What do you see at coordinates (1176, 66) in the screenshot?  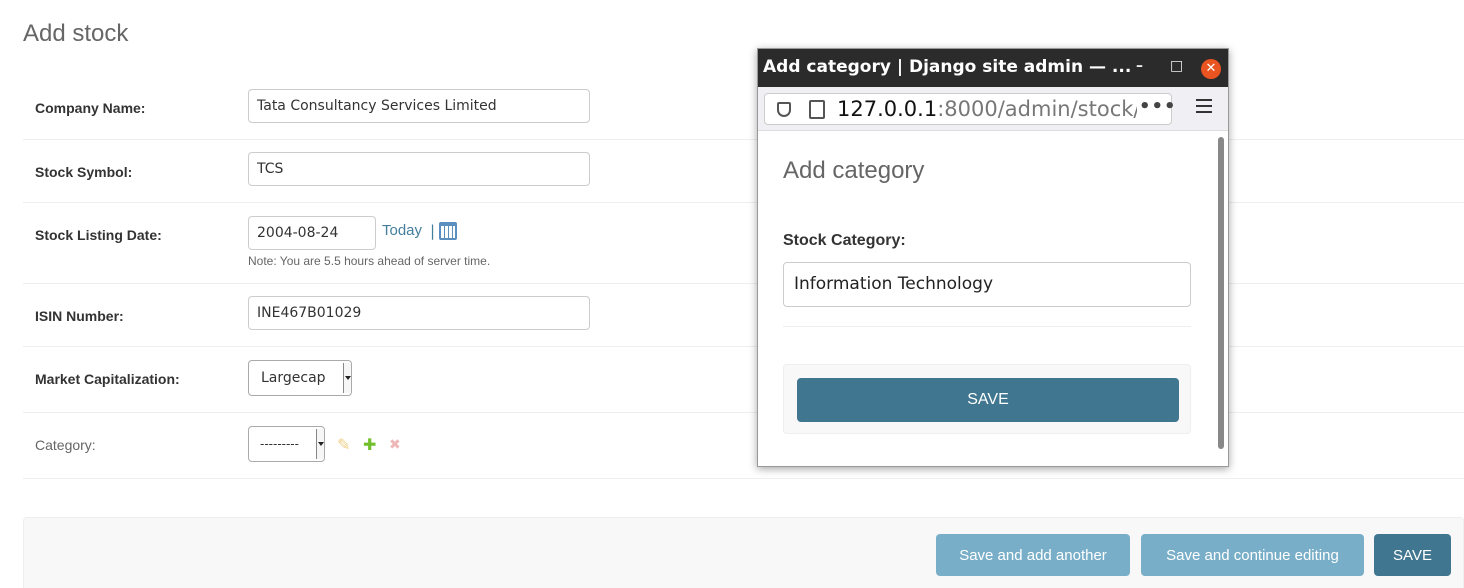 I see `maximize-icon: □` at bounding box center [1176, 66].